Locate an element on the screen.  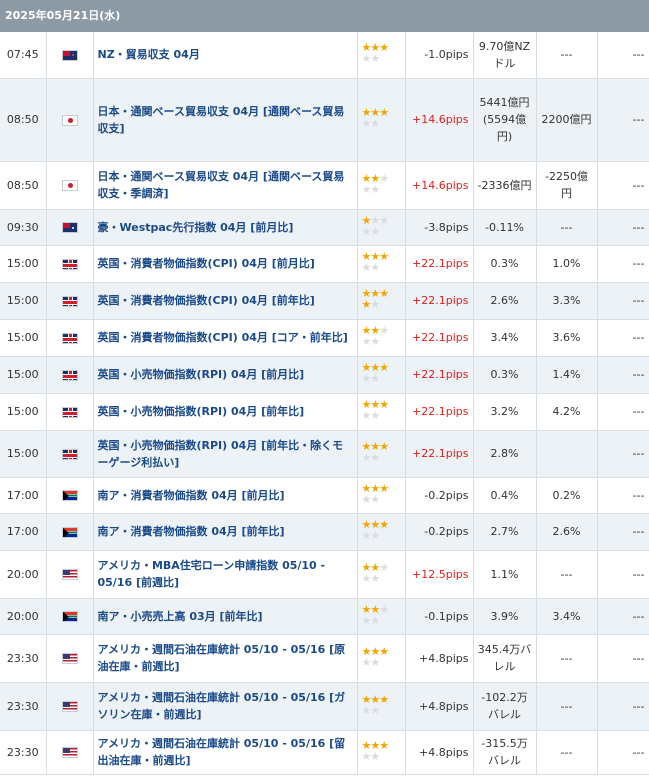
au-flag-icon is located at coordinates (69, 227).